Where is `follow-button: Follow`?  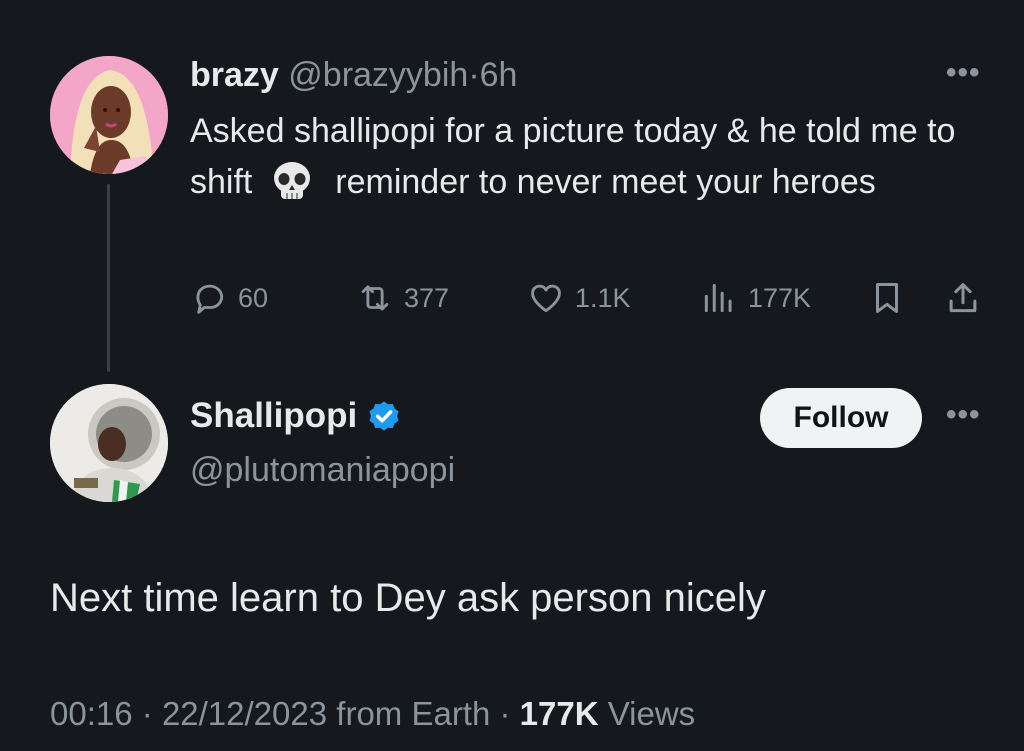
follow-button: Follow is located at coordinates (841, 418).